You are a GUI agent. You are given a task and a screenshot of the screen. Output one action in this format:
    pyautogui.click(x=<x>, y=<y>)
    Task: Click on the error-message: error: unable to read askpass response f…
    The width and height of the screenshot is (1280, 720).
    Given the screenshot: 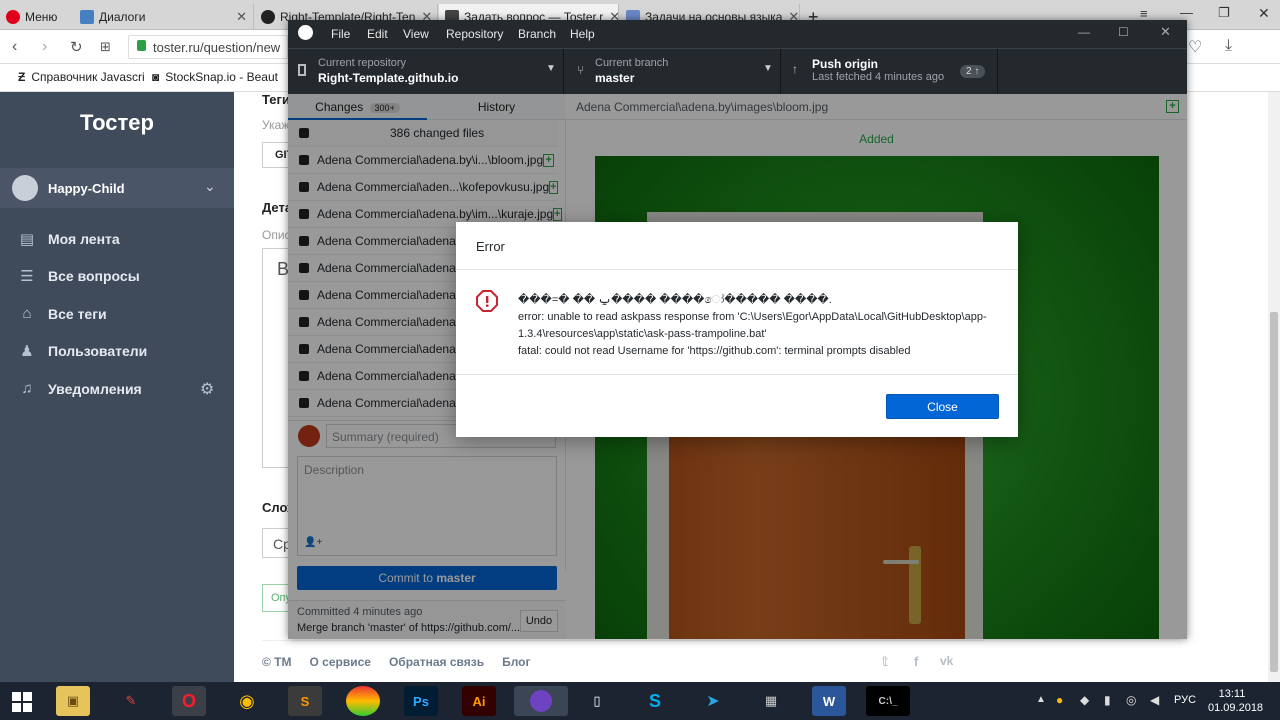 What is the action you would take?
    pyautogui.click(x=752, y=325)
    